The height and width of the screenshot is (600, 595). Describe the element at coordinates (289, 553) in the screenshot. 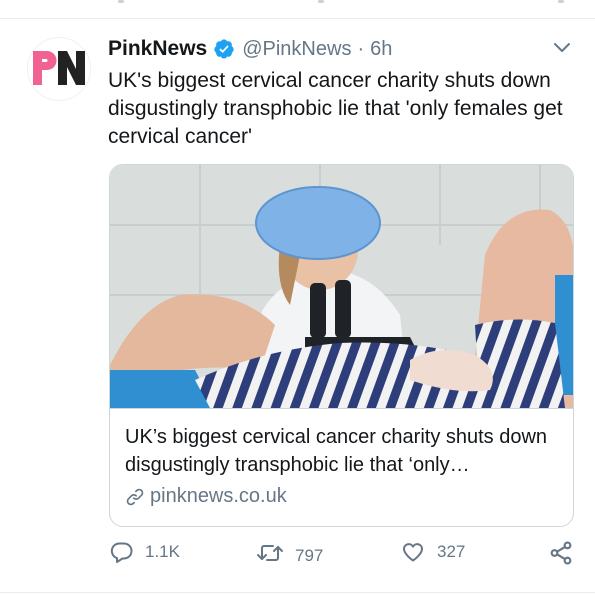

I see `retweet-button: 797` at that location.